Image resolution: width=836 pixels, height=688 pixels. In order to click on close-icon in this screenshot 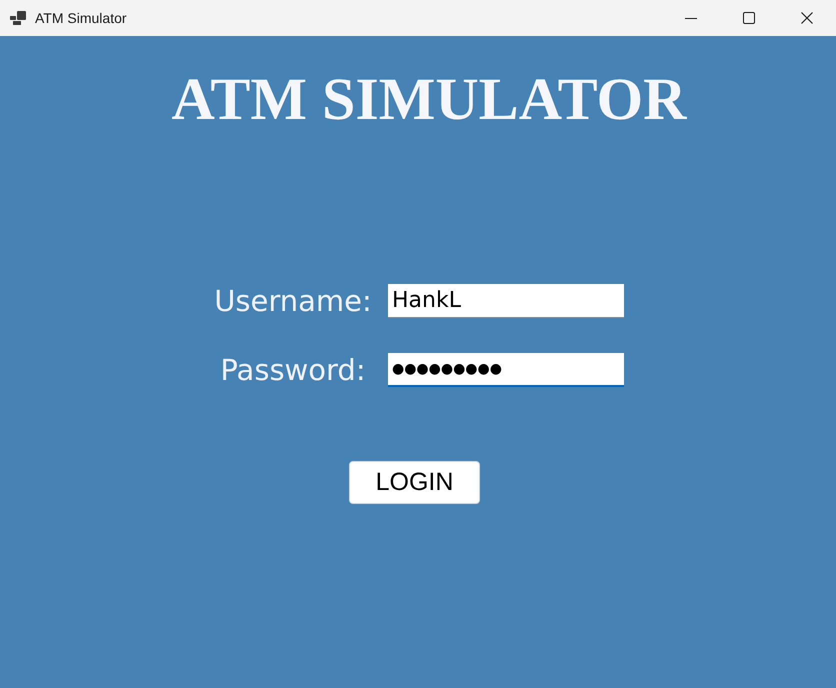, I will do `click(807, 18)`.